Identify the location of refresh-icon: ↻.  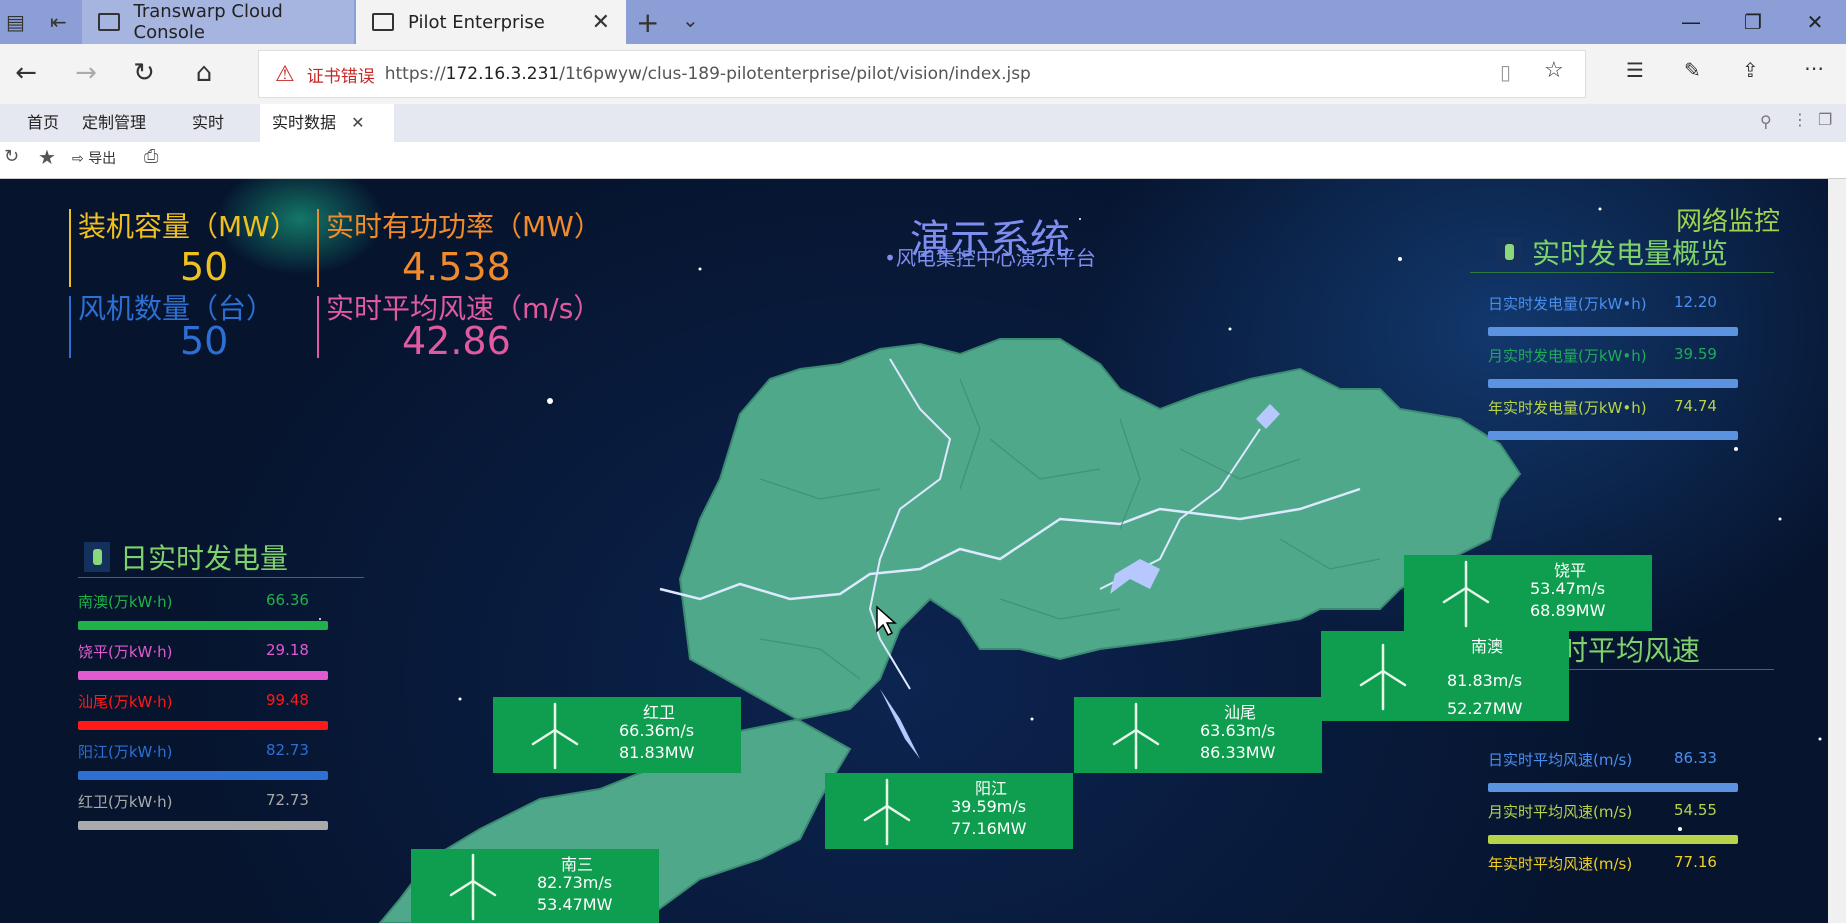
(11, 156).